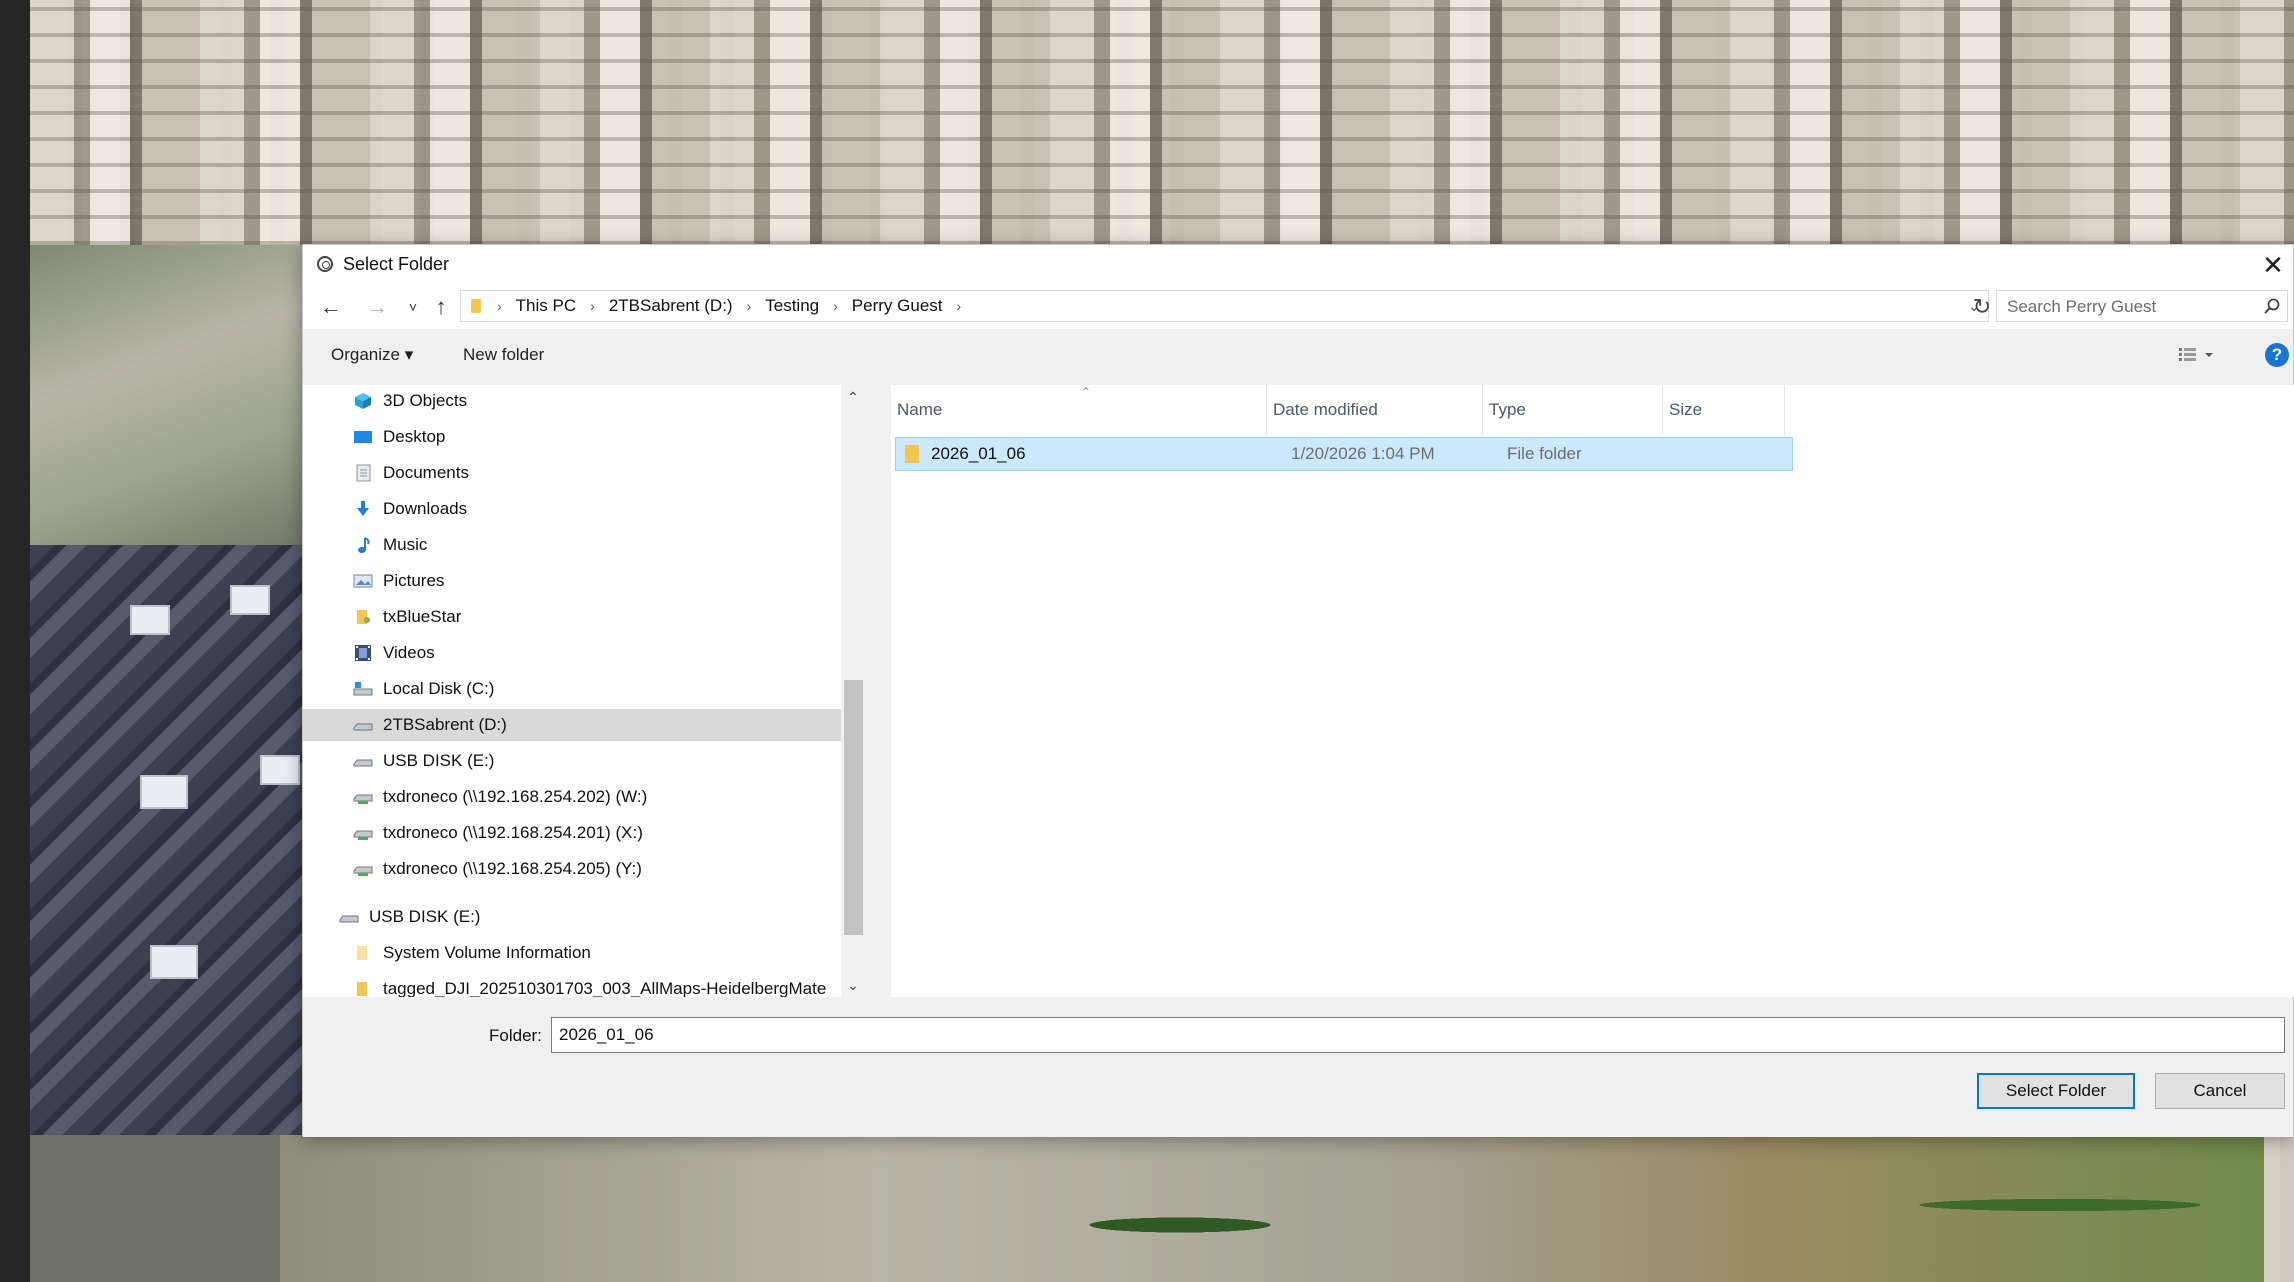  What do you see at coordinates (363, 725) in the screenshot?
I see `drive-icon` at bounding box center [363, 725].